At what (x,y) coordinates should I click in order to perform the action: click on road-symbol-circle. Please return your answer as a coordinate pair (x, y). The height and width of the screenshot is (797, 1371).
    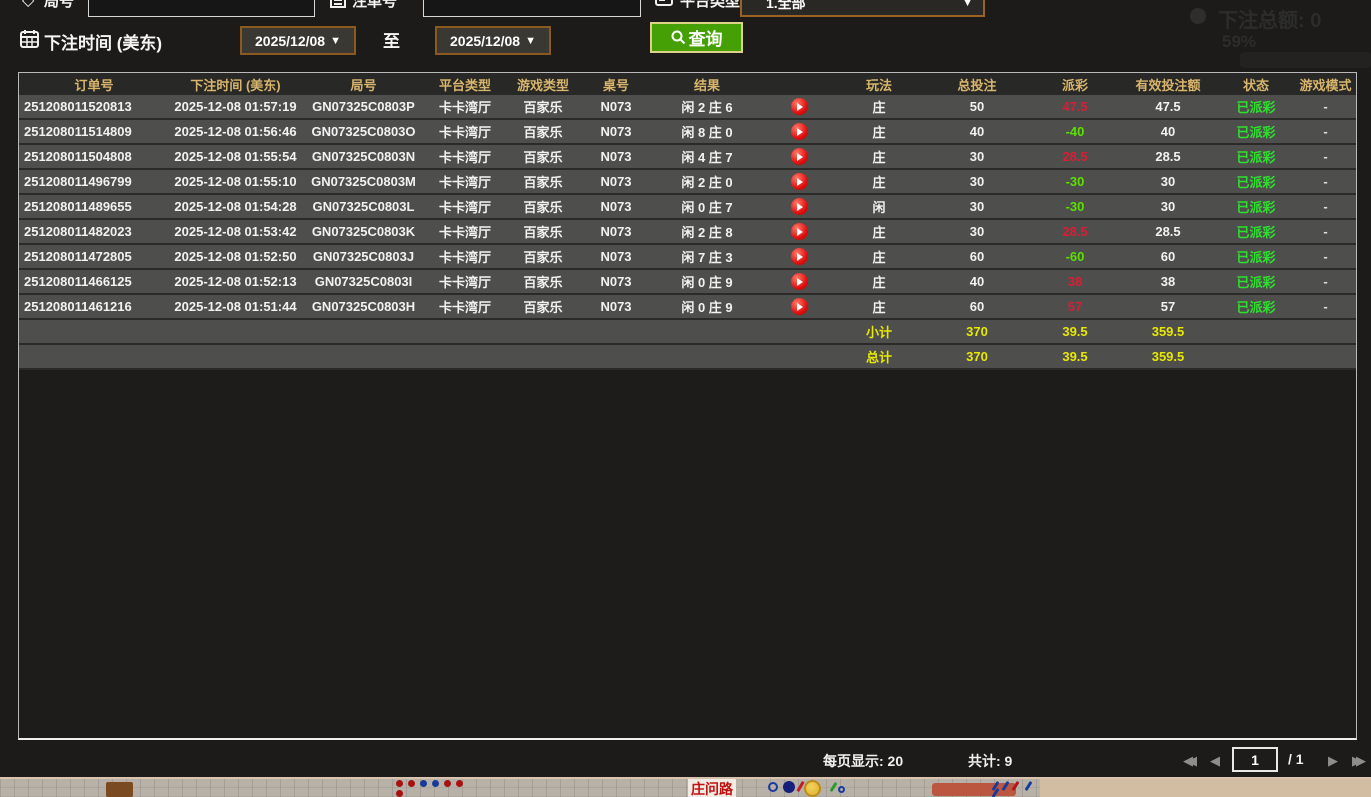
    Looking at the image, I should click on (773, 787).